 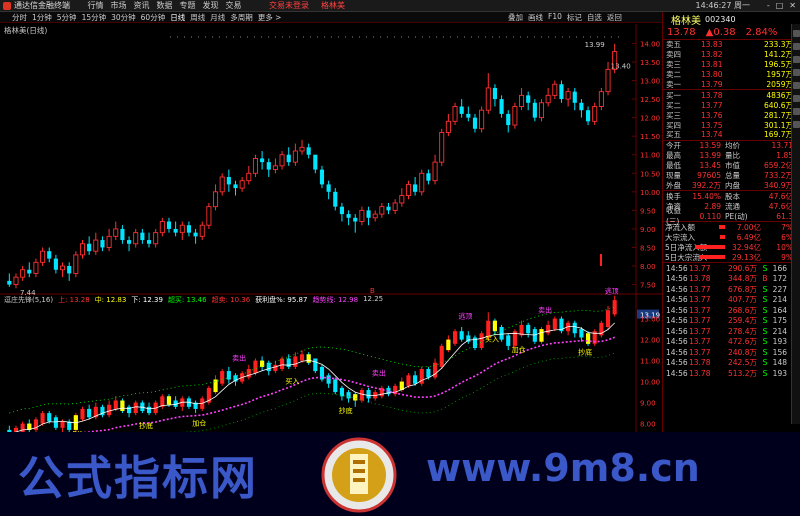 What do you see at coordinates (710, 247) in the screenshot?
I see `flow-bar` at bounding box center [710, 247].